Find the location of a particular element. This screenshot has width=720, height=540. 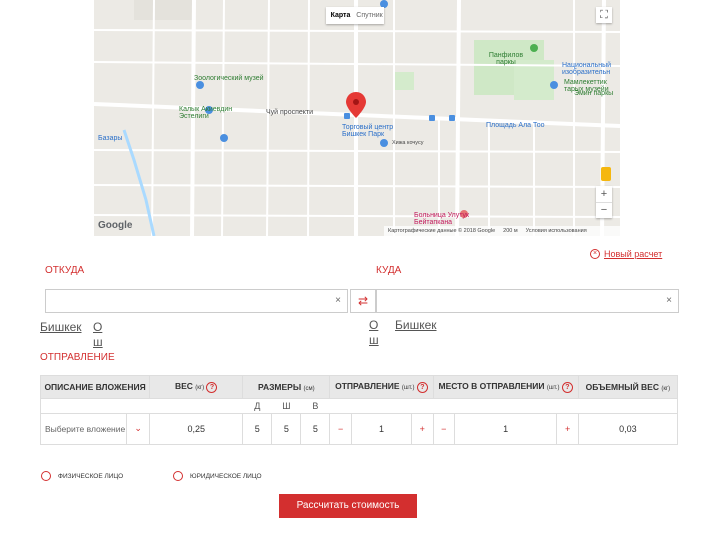

radio-individual: ФИЗИЧЕСКОЕ ЛИЦО is located at coordinates (82, 476).